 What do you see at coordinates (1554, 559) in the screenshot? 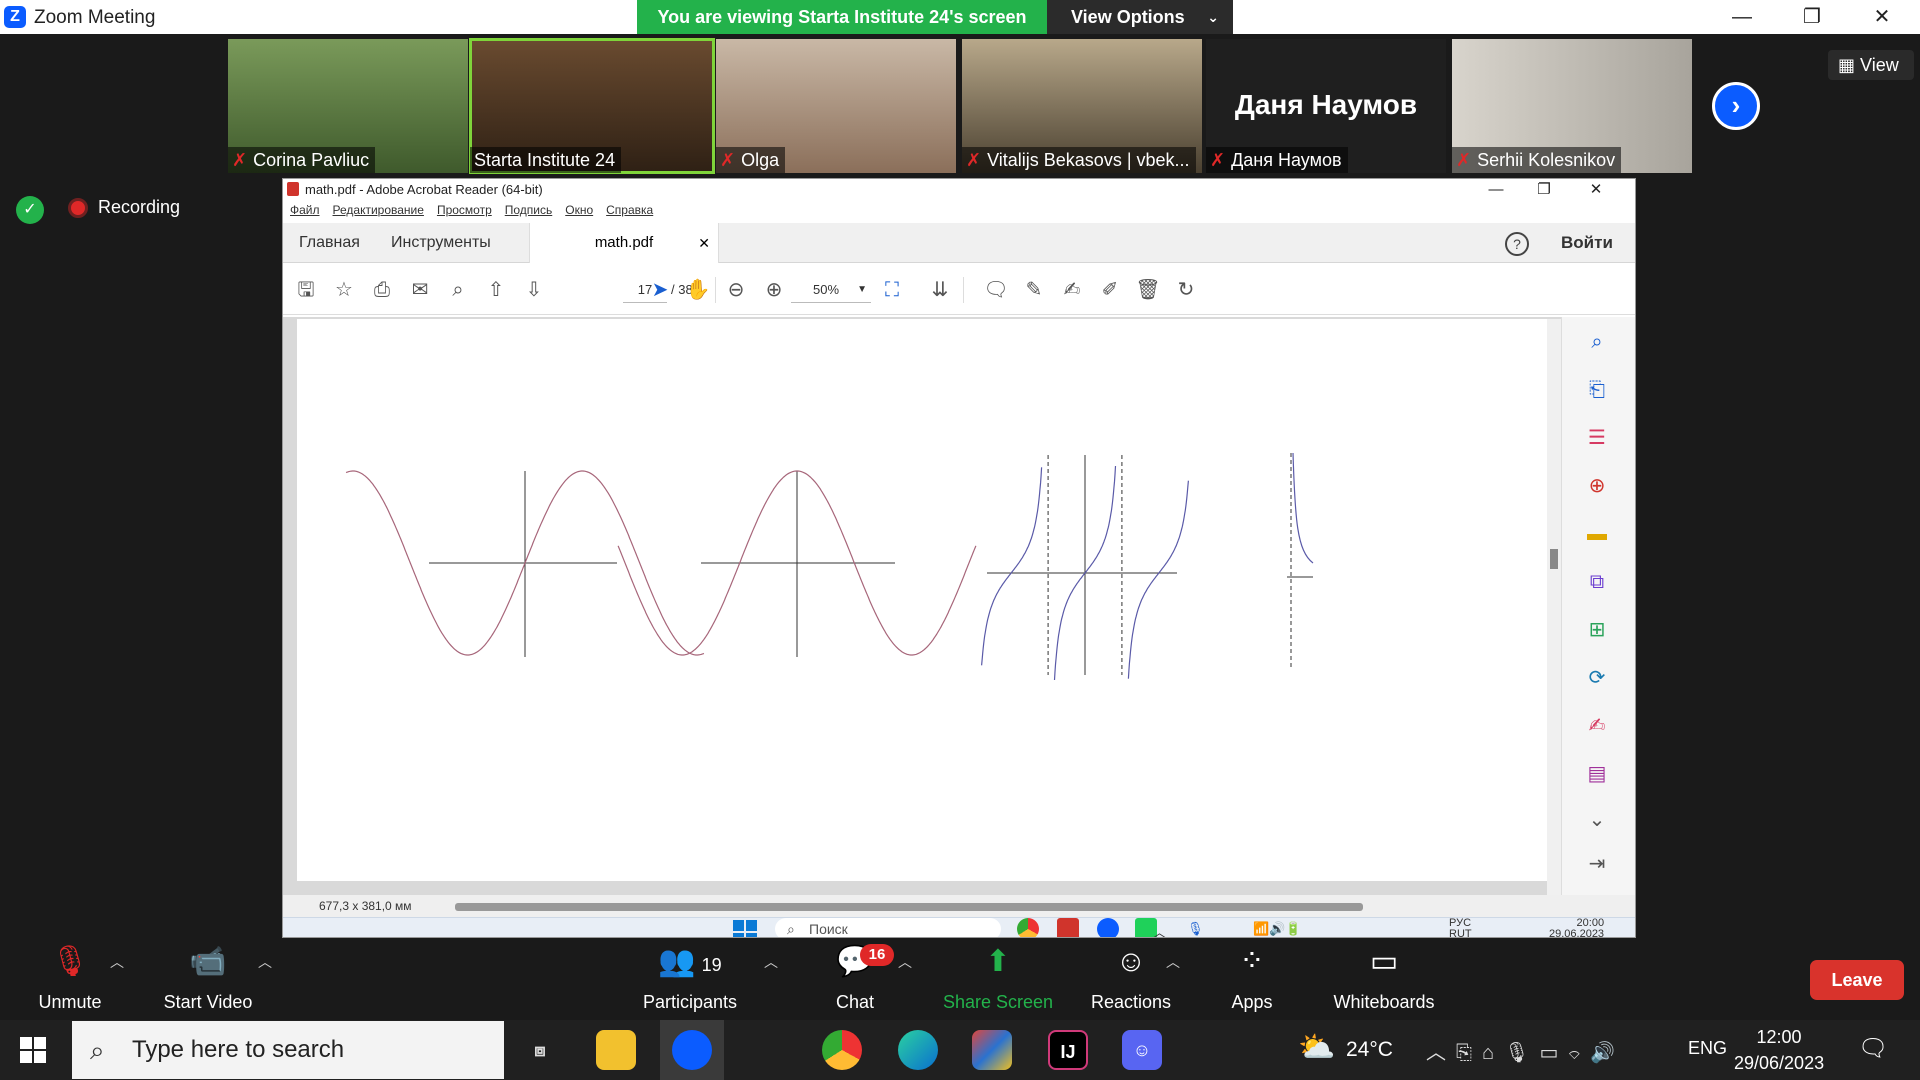
I see `vertical-scroll-thumb` at bounding box center [1554, 559].